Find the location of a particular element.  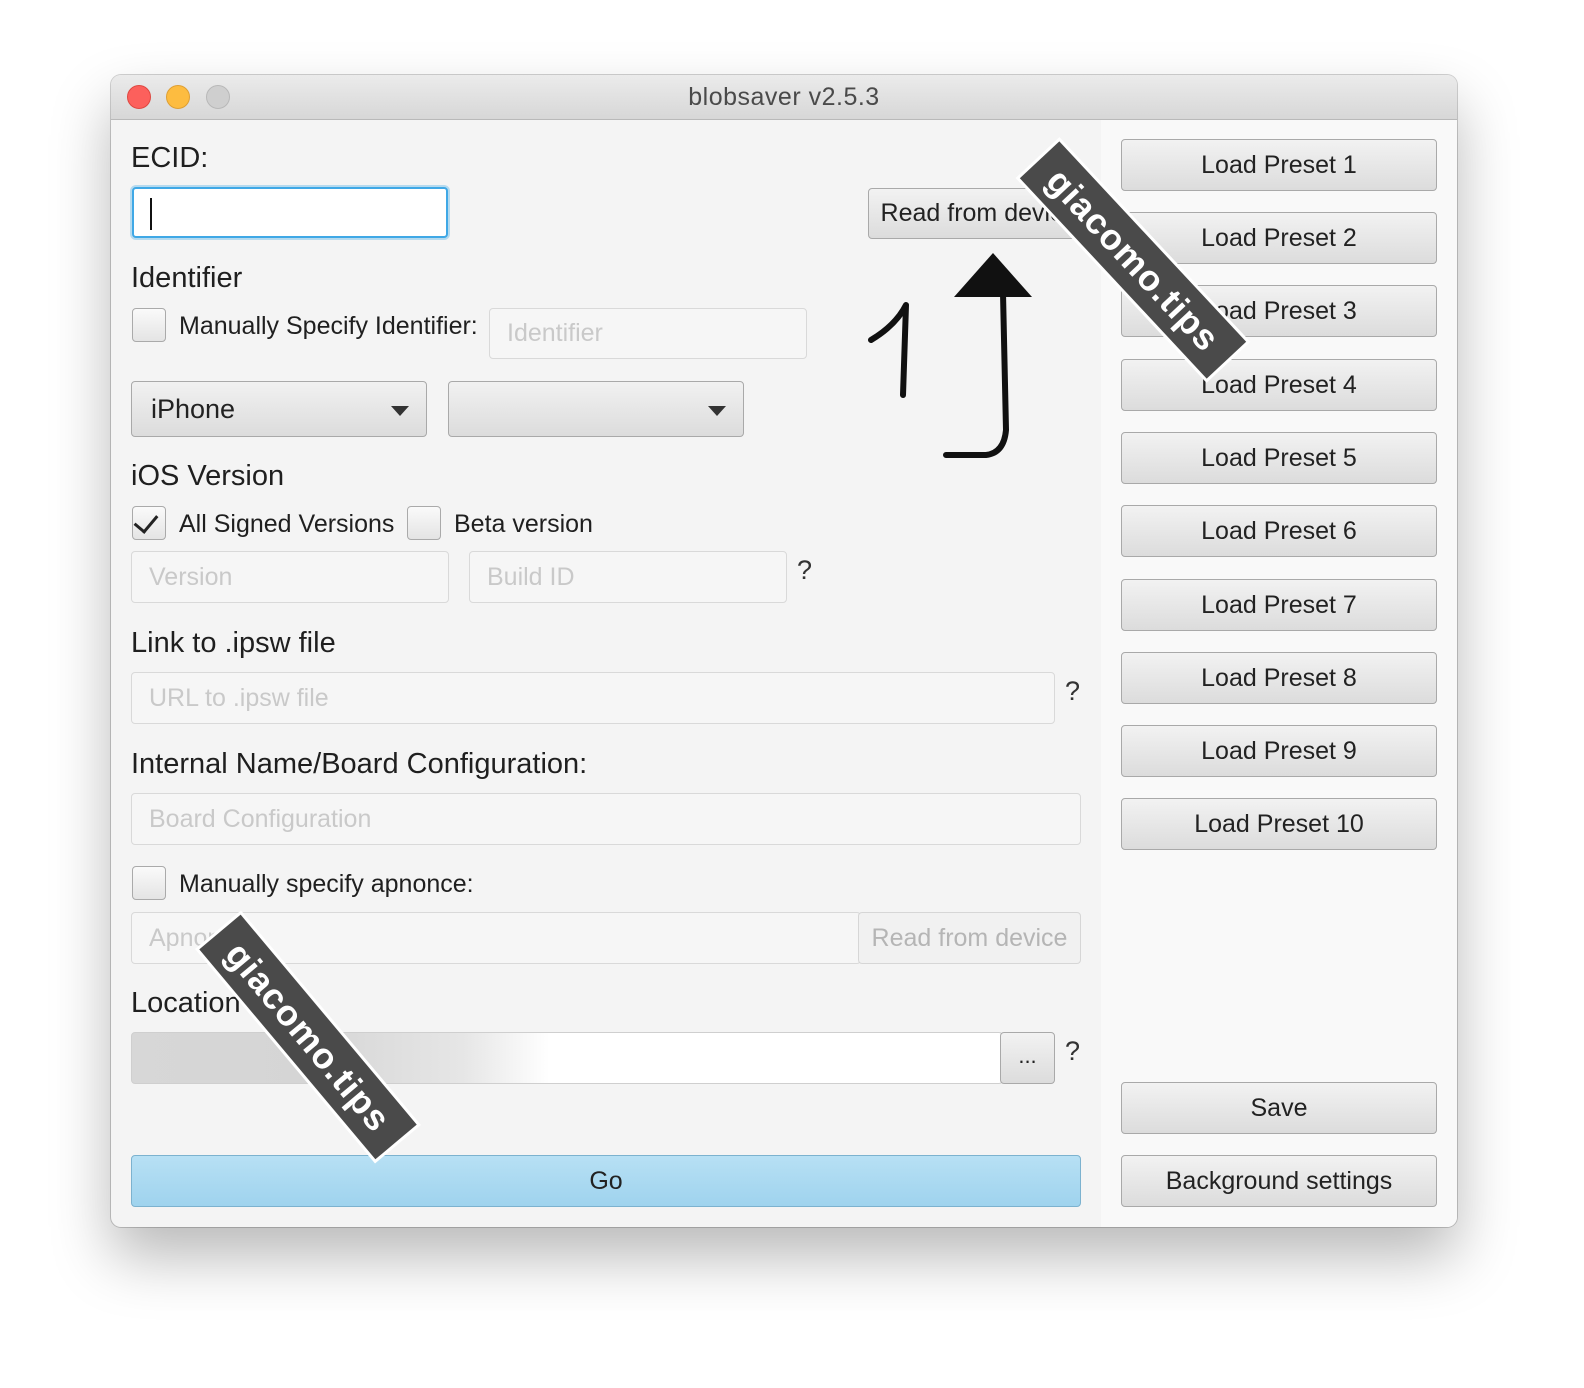

checkmark-icon is located at coordinates (146, 521).